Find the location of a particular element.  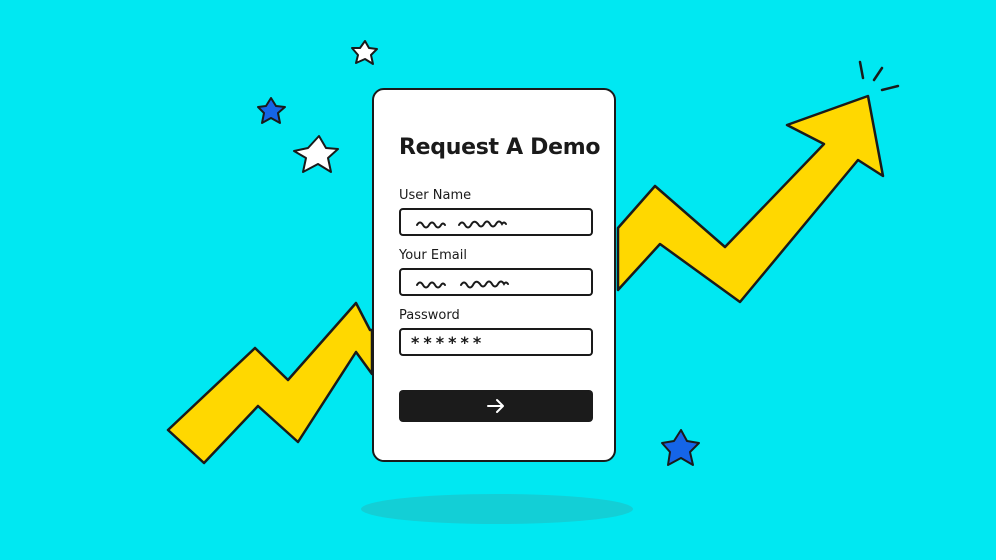

form-title: Request A Demo is located at coordinates (500, 147).